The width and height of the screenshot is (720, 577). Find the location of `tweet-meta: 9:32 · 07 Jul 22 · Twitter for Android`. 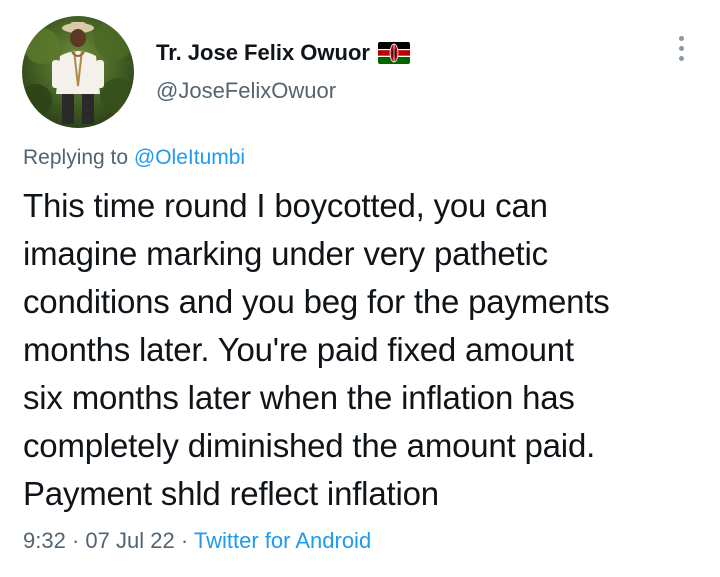

tweet-meta: 9:32 · 07 Jul 22 · Twitter for Android is located at coordinates (197, 541).